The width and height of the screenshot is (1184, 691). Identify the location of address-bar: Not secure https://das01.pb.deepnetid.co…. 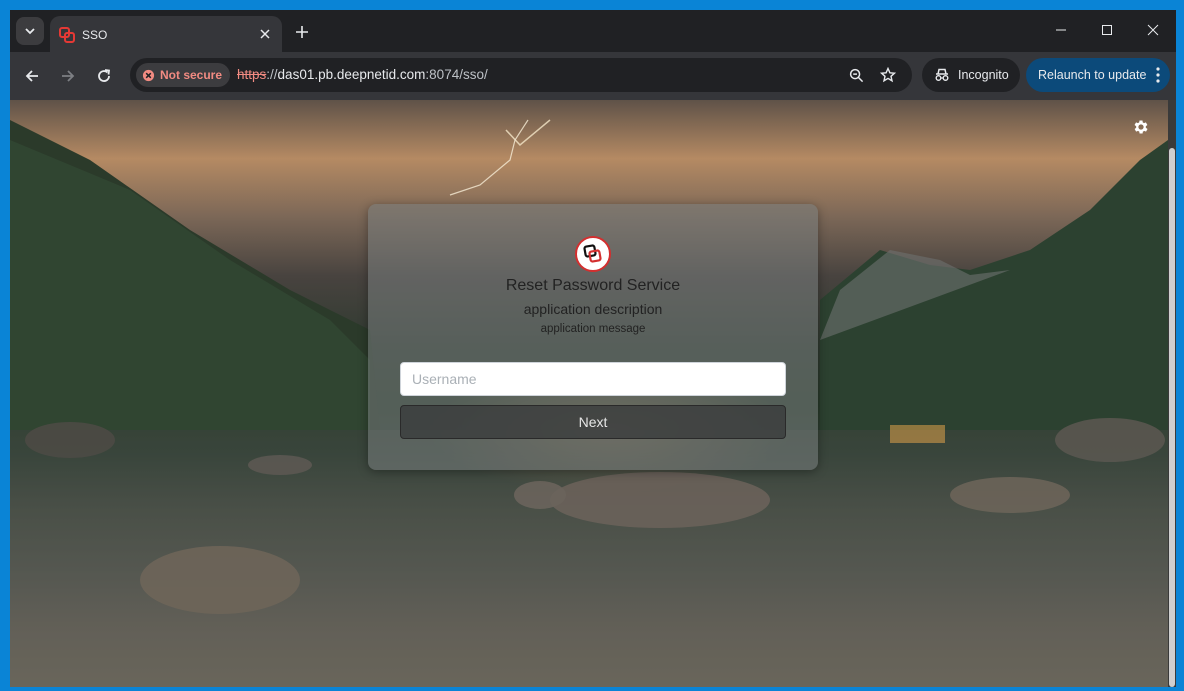
(521, 75).